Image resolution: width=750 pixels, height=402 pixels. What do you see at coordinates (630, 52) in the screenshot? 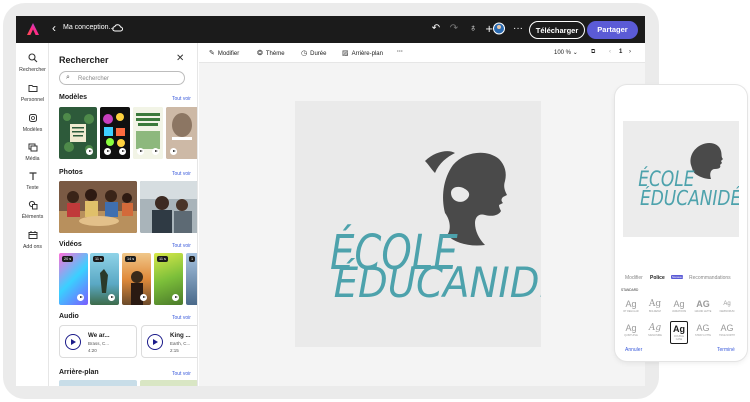
I see `next-page-icon: ›` at bounding box center [630, 52].